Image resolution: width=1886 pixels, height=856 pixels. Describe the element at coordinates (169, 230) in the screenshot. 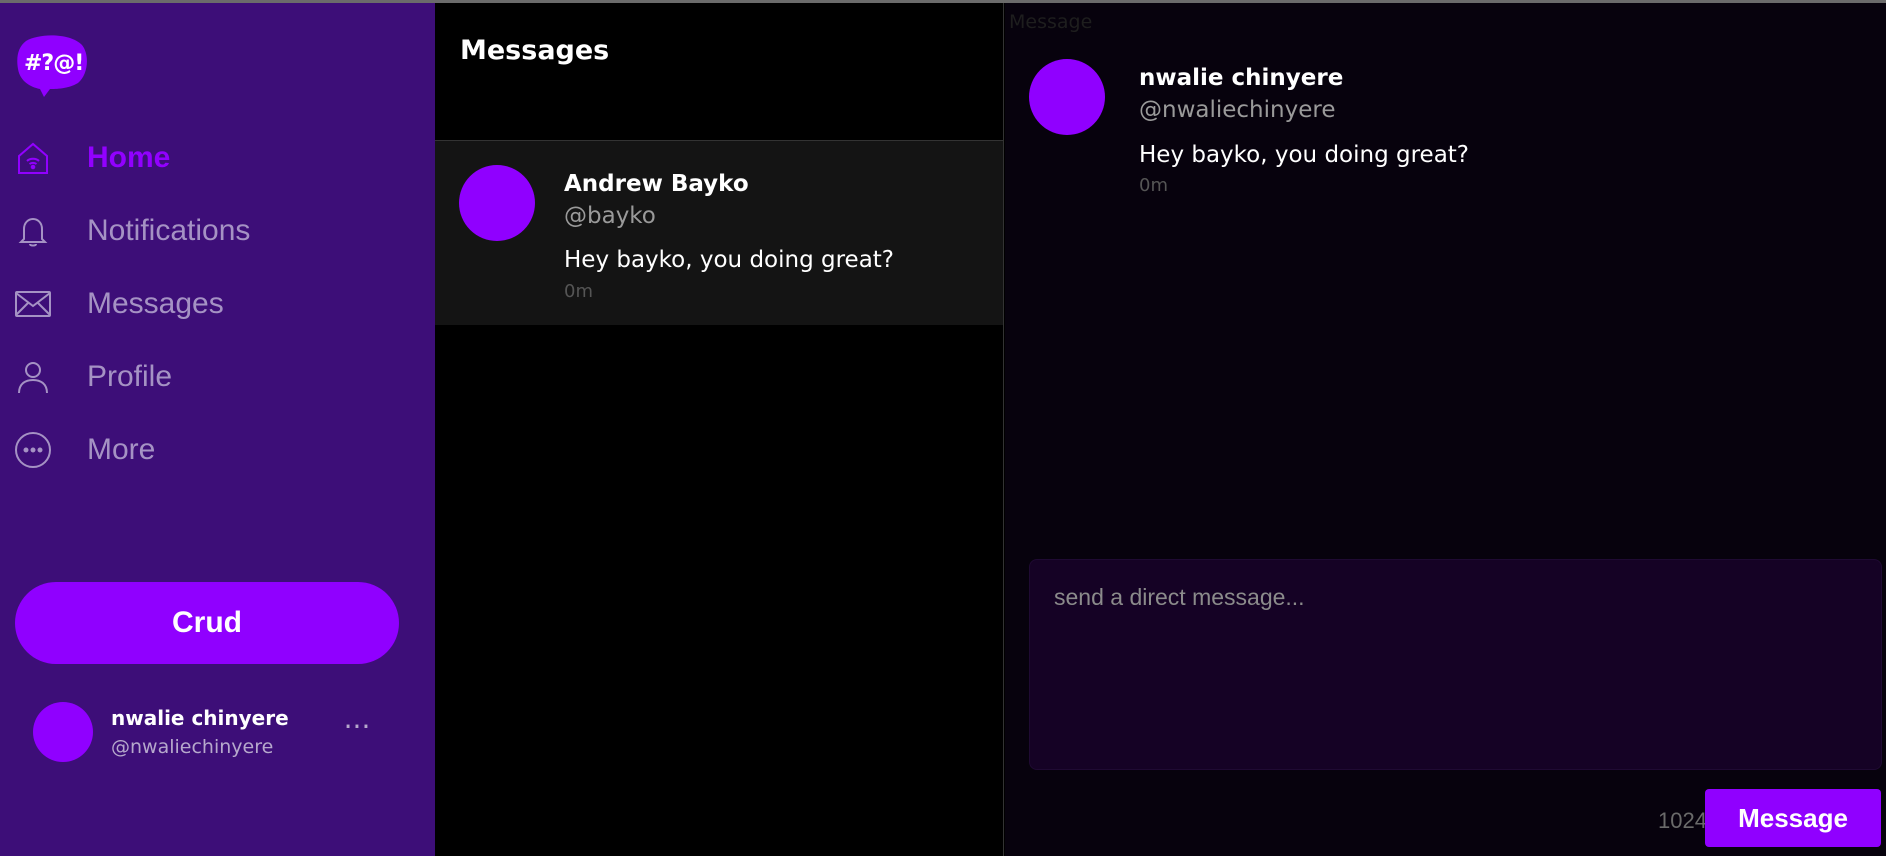

I see `nav-label-notifications: Notifications` at that location.